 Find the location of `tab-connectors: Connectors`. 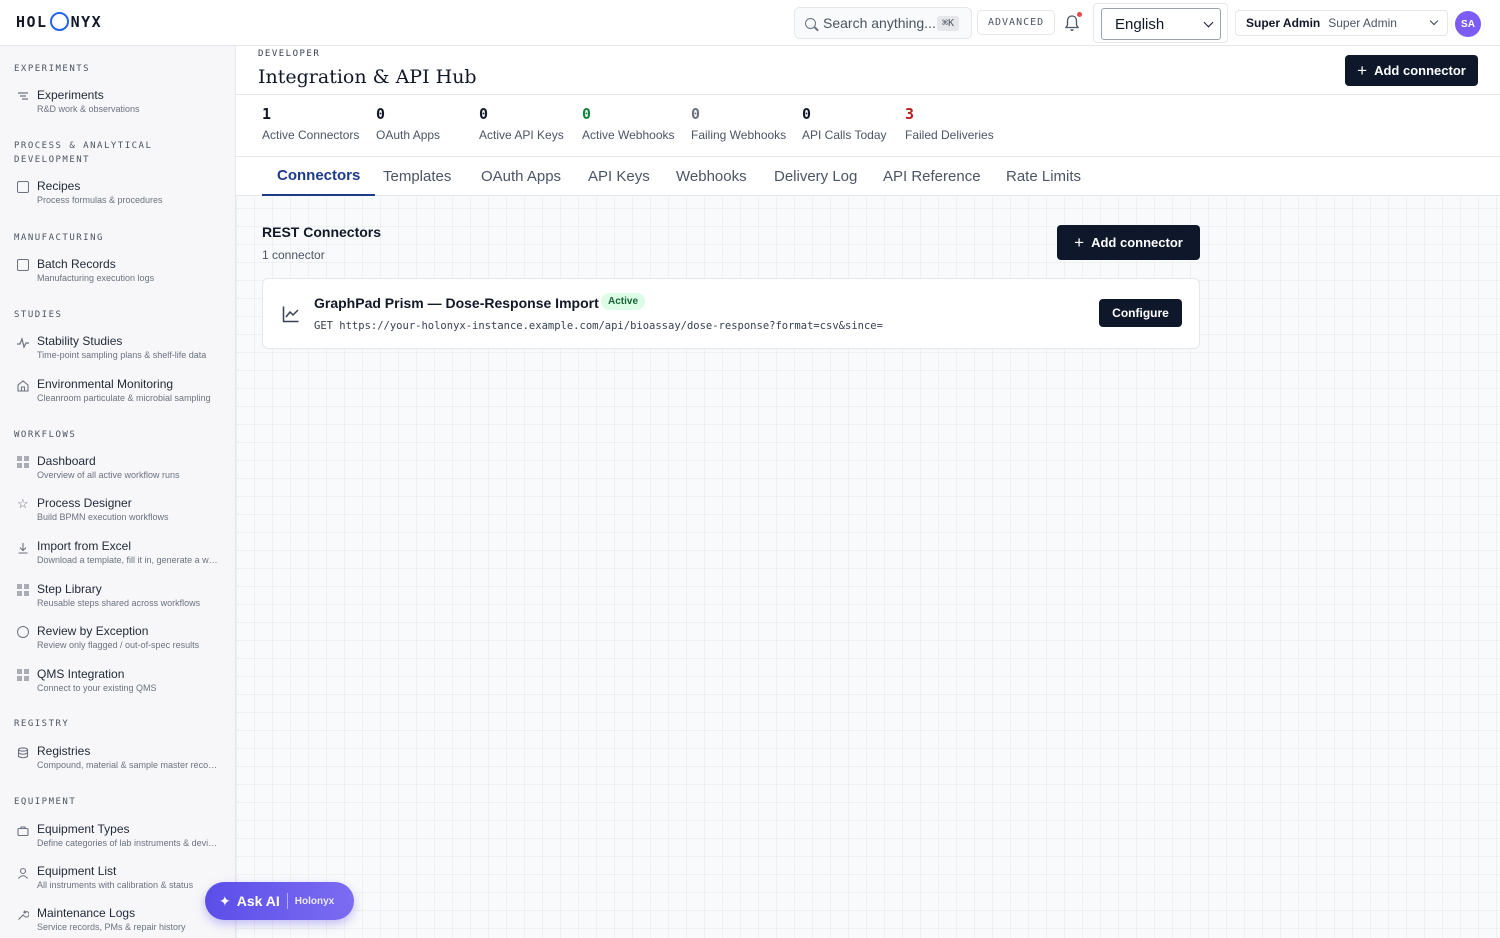

tab-connectors: Connectors is located at coordinates (319, 176).